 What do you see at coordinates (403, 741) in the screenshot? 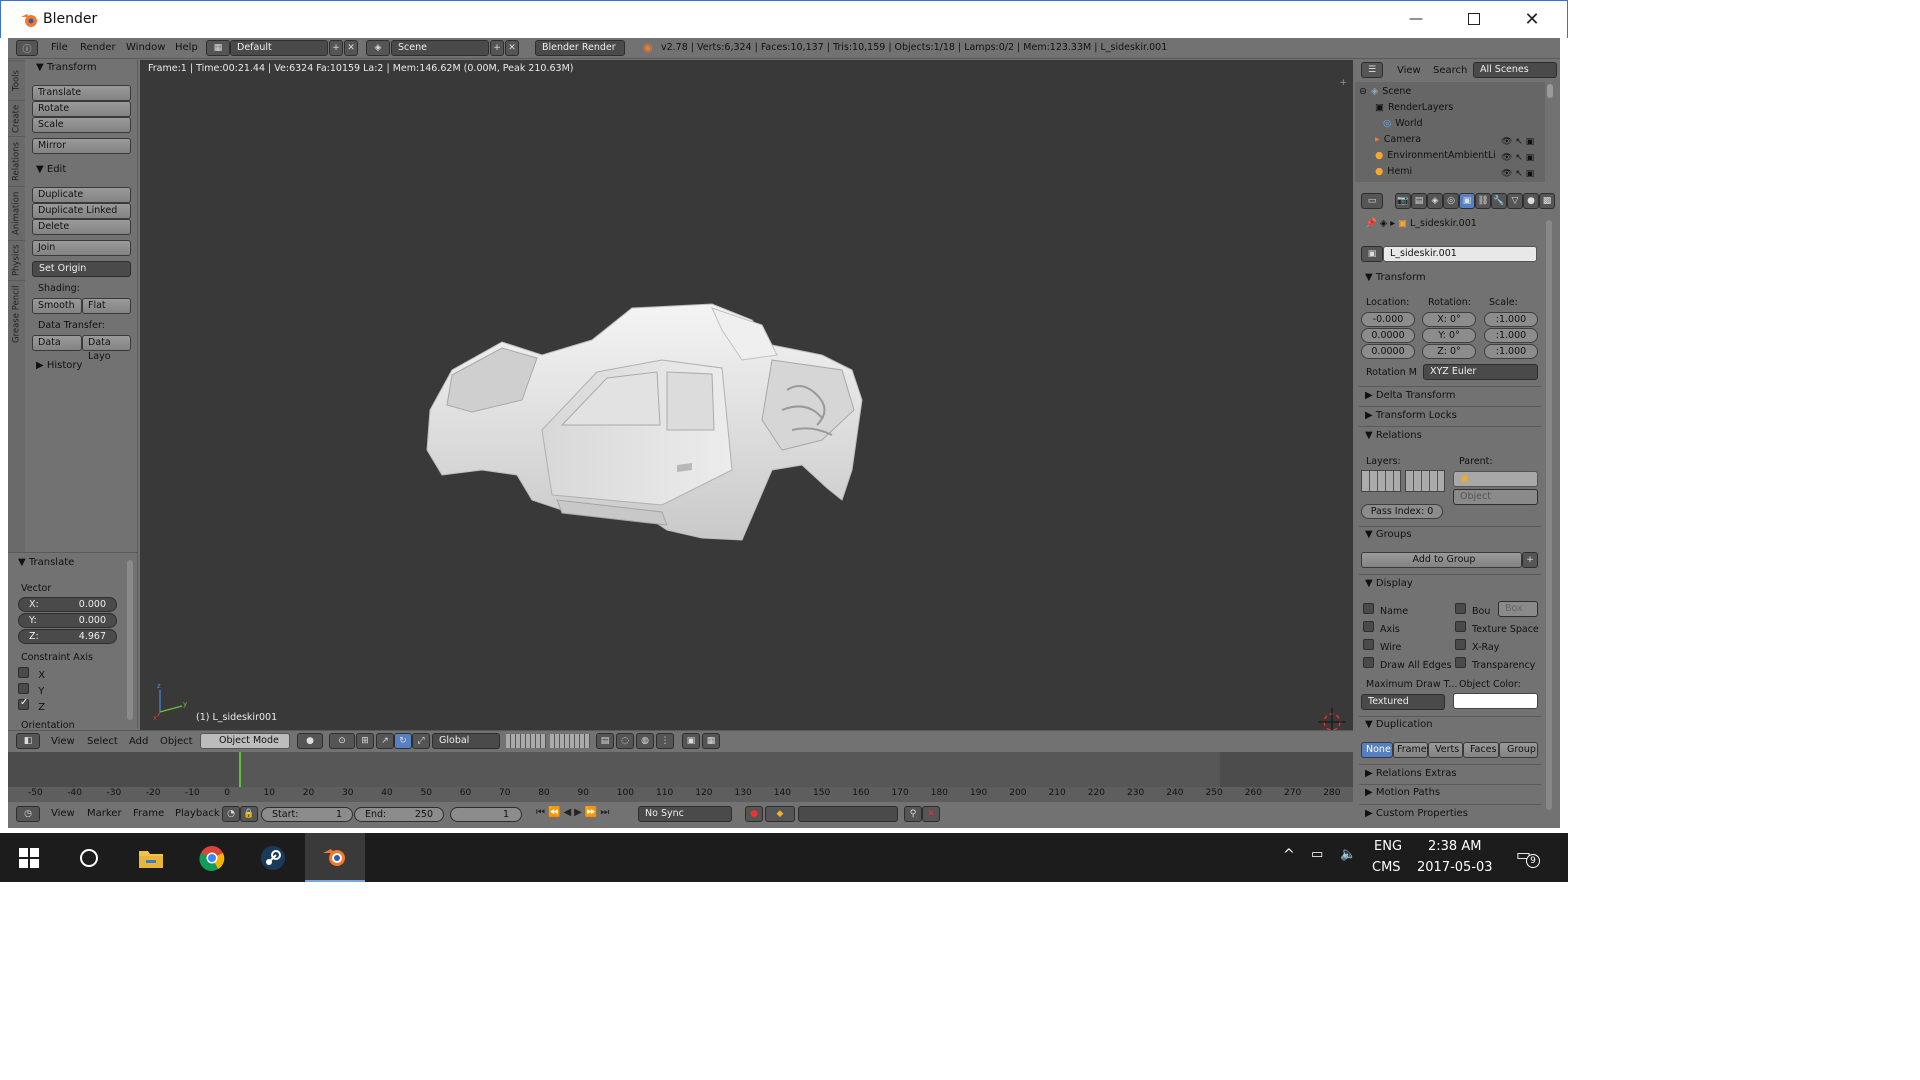
I see `rotate-manipulator-icon: ↻` at bounding box center [403, 741].